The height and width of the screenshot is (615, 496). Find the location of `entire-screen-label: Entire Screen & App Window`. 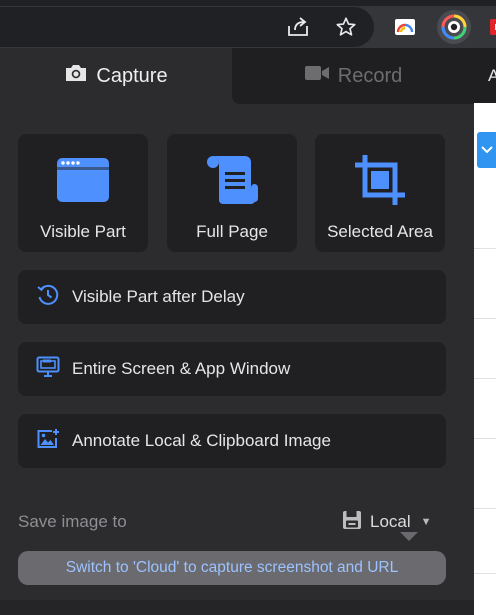

entire-screen-label: Entire Screen & App Window is located at coordinates (181, 368).